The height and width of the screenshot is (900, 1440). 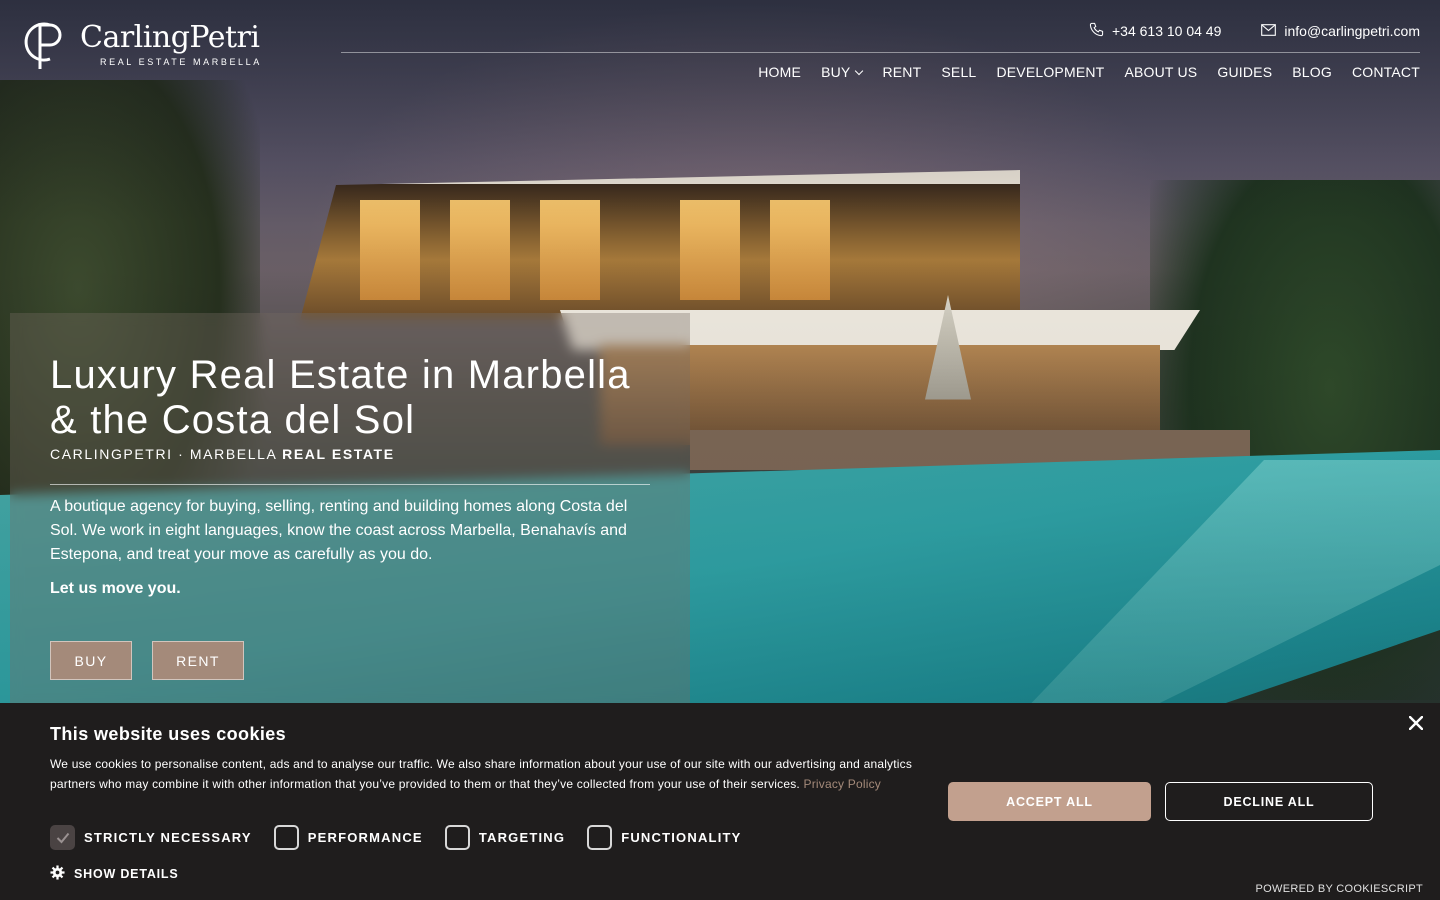 What do you see at coordinates (163, 454) in the screenshot?
I see `hero-subtitle-light: CARLINGPETRI · MARBELLA` at bounding box center [163, 454].